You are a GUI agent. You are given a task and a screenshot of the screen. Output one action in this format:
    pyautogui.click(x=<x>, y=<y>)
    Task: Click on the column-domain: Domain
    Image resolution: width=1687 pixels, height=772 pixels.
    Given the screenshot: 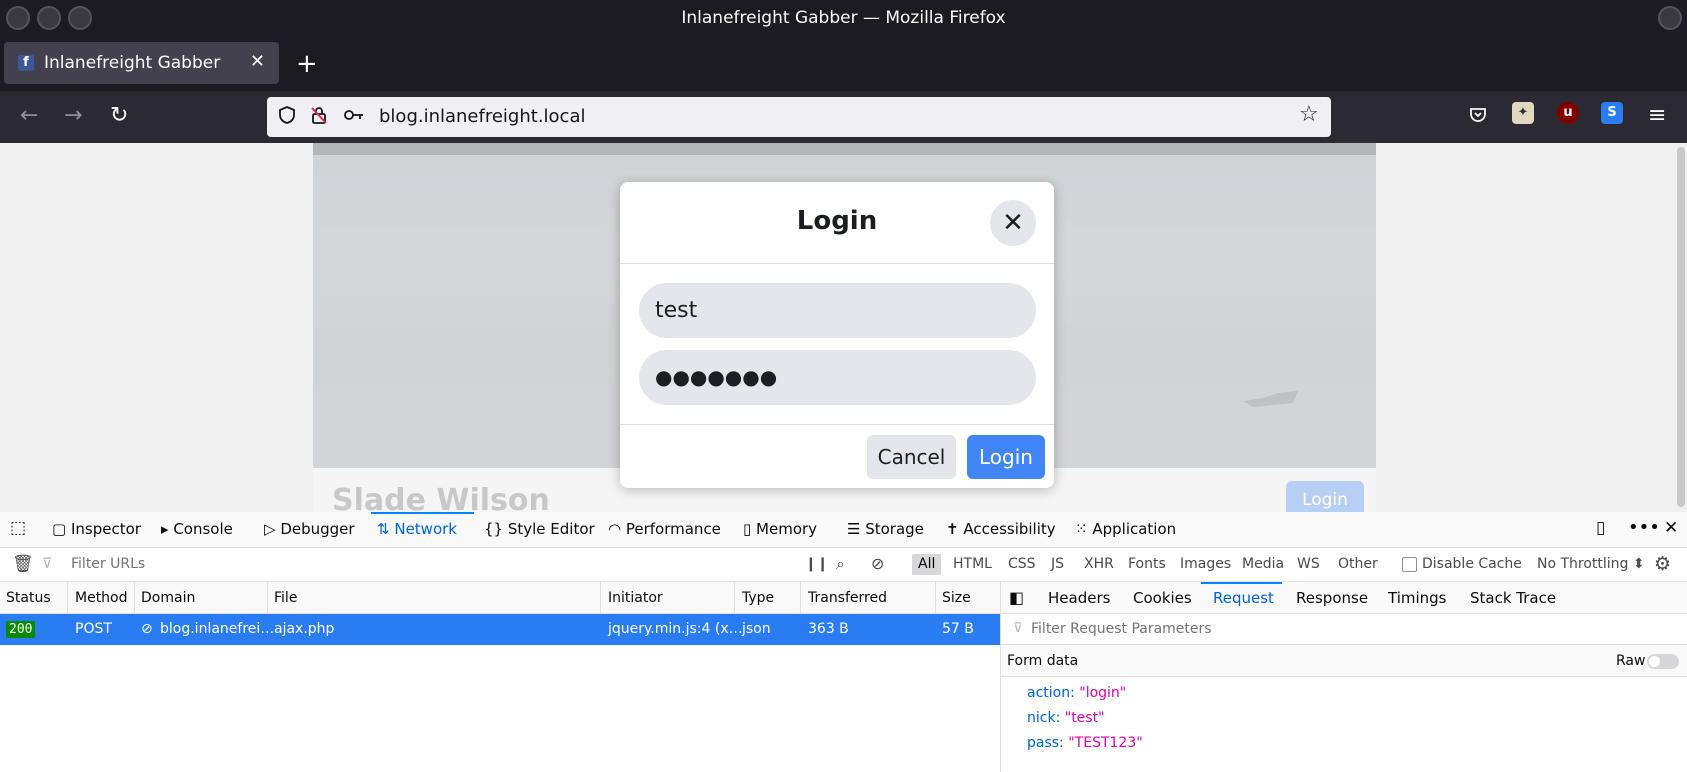 What is the action you would take?
    pyautogui.click(x=168, y=598)
    